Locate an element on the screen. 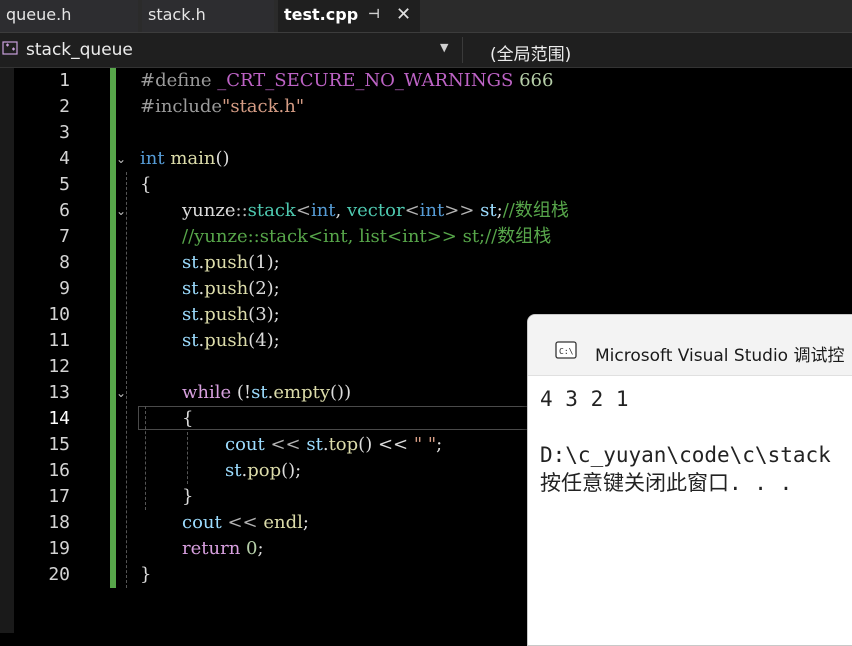  navigation-bar: stack_queue ▼ (全局范围) is located at coordinates (426, 50).